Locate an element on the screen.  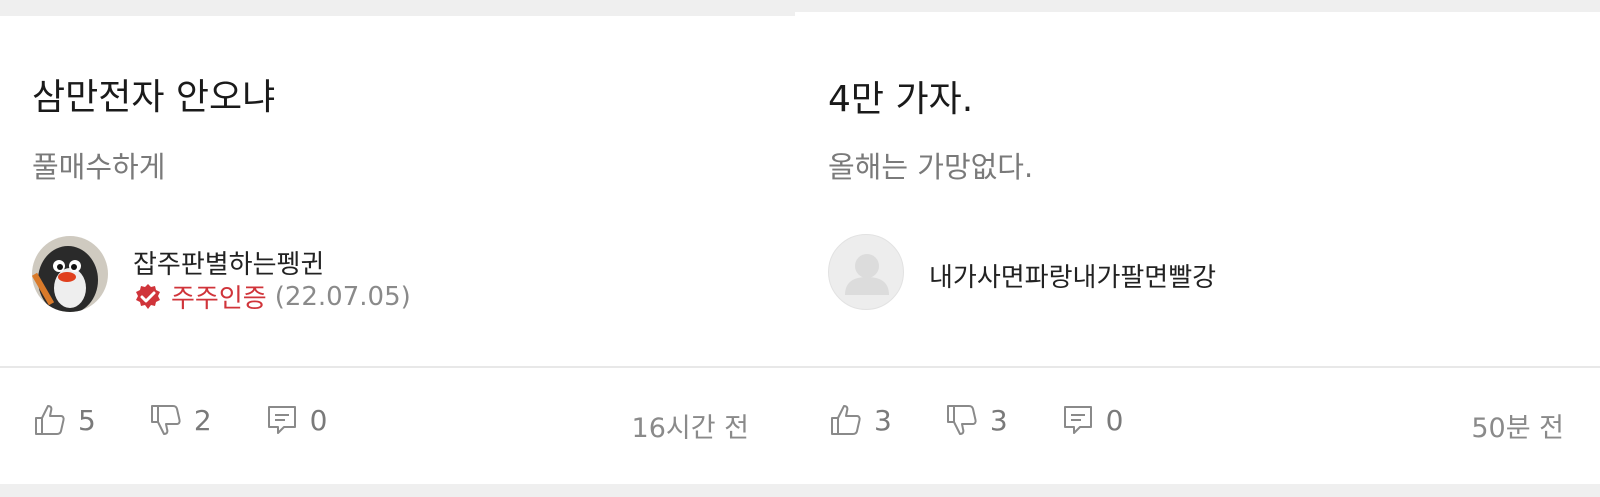
default-user-icon is located at coordinates (867, 274).